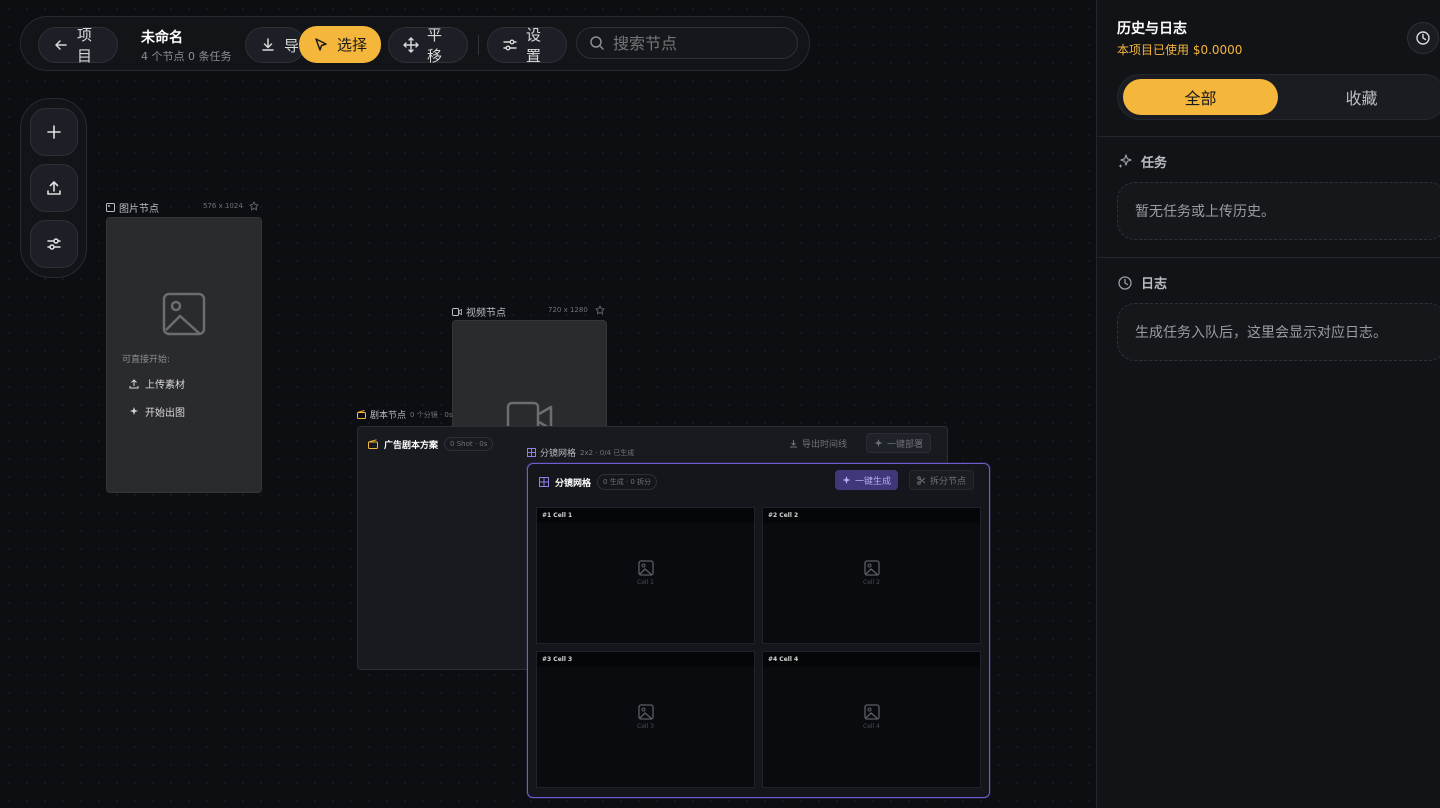 This screenshot has height=808, width=1440. Describe the element at coordinates (1152, 29) in the screenshot. I see `panel-title: 历史与日志` at that location.